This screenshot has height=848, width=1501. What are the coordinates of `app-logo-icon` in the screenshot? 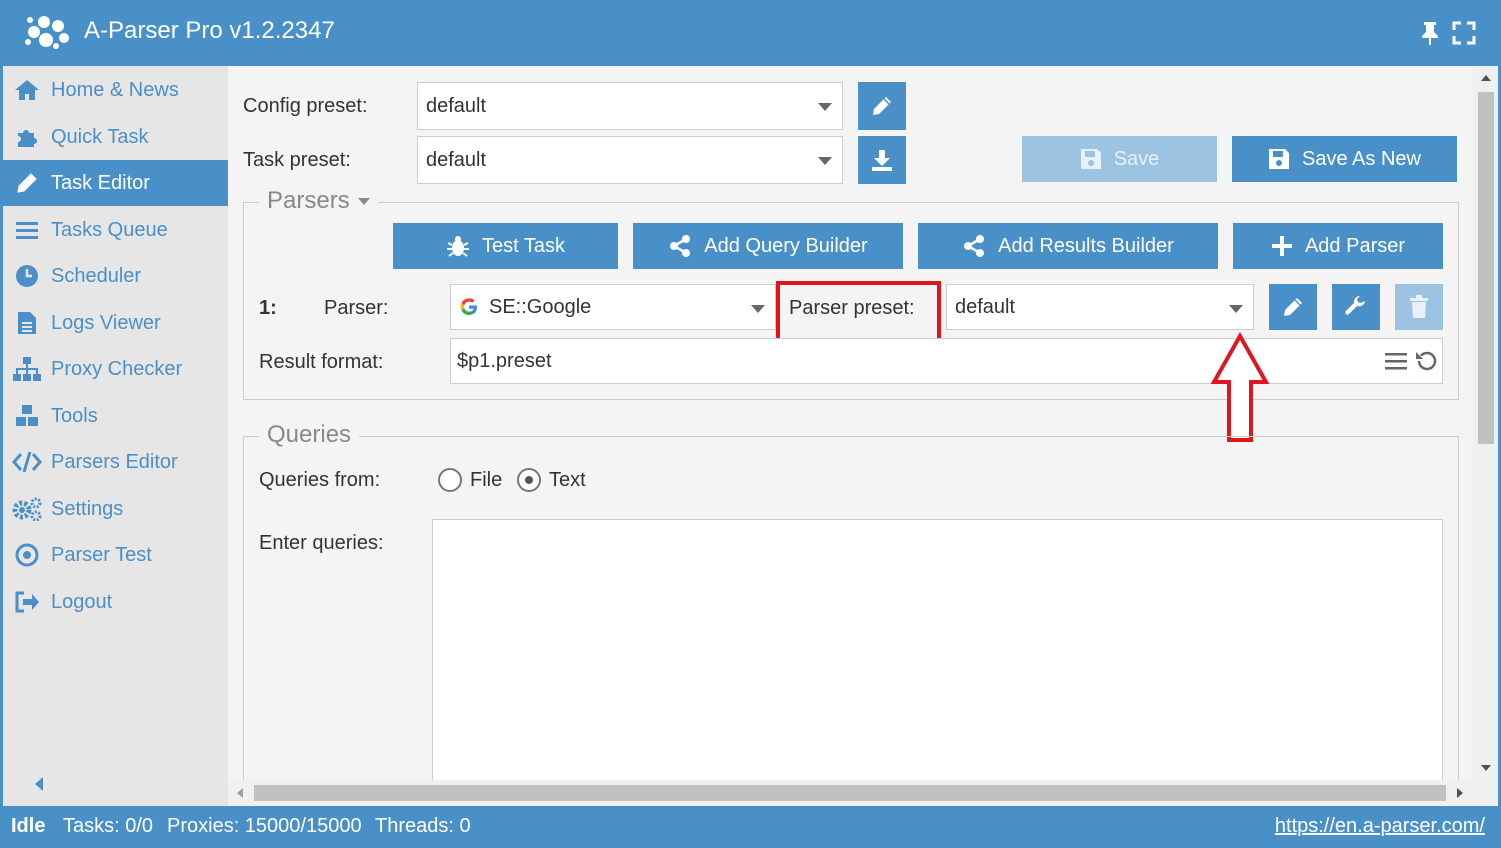 It's located at (47, 32).